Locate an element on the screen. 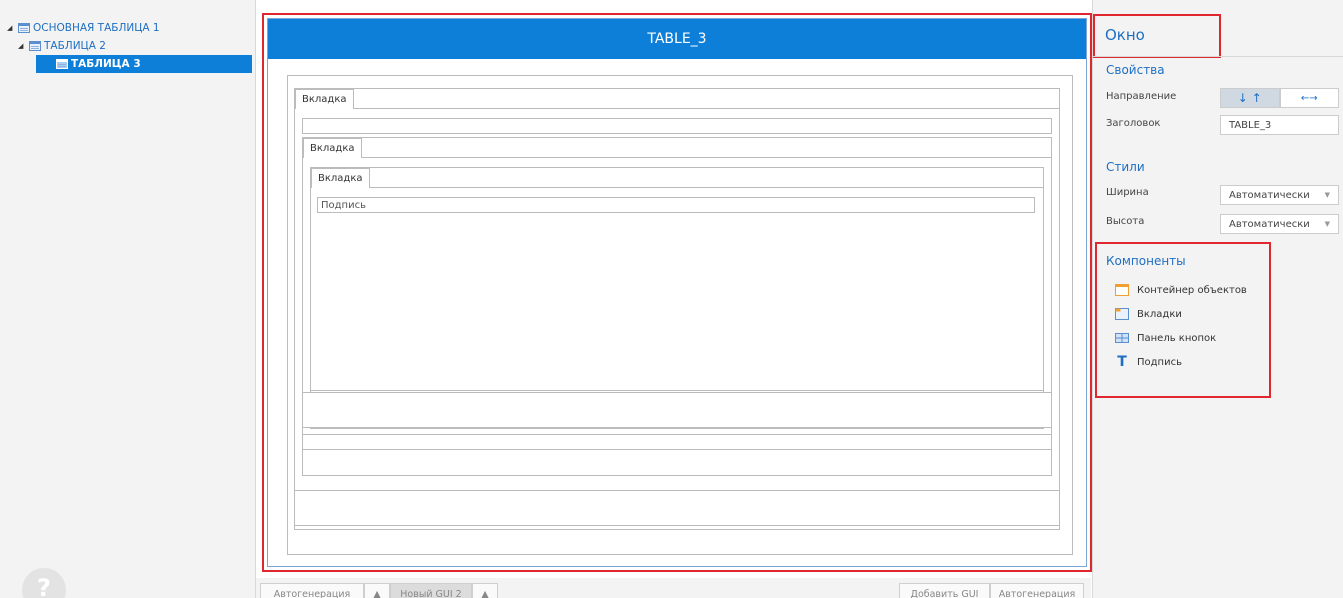 The height and width of the screenshot is (598, 1343). tree-node-table-3: ТАБЛИЦА 3 is located at coordinates (144, 64).